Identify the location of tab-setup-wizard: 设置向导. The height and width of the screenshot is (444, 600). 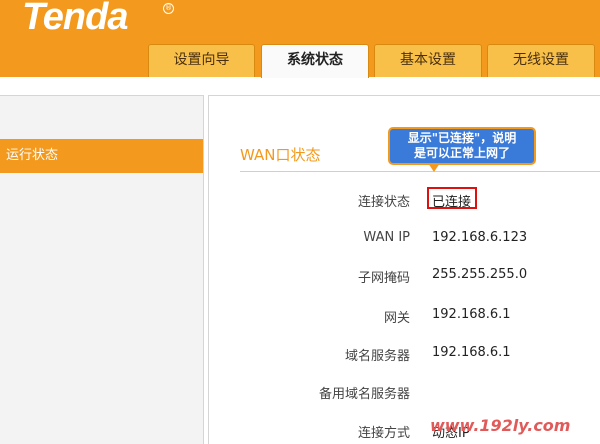
(201, 60).